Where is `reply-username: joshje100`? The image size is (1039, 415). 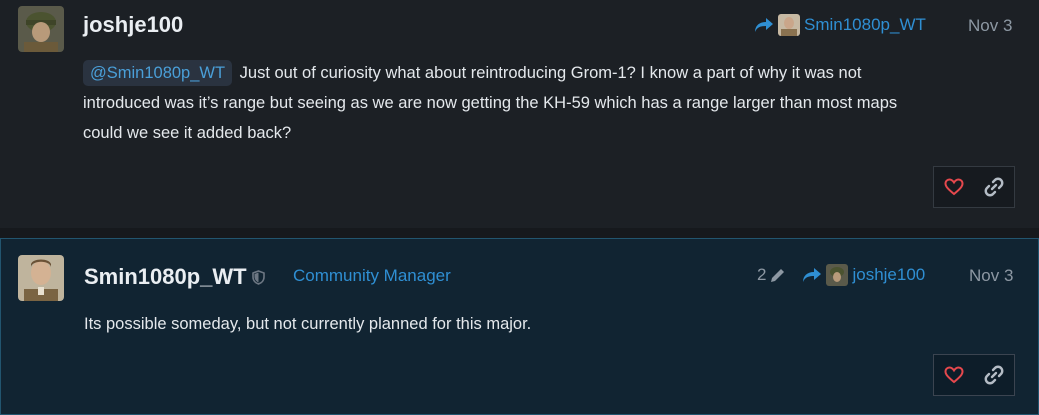 reply-username: joshje100 is located at coordinates (889, 274).